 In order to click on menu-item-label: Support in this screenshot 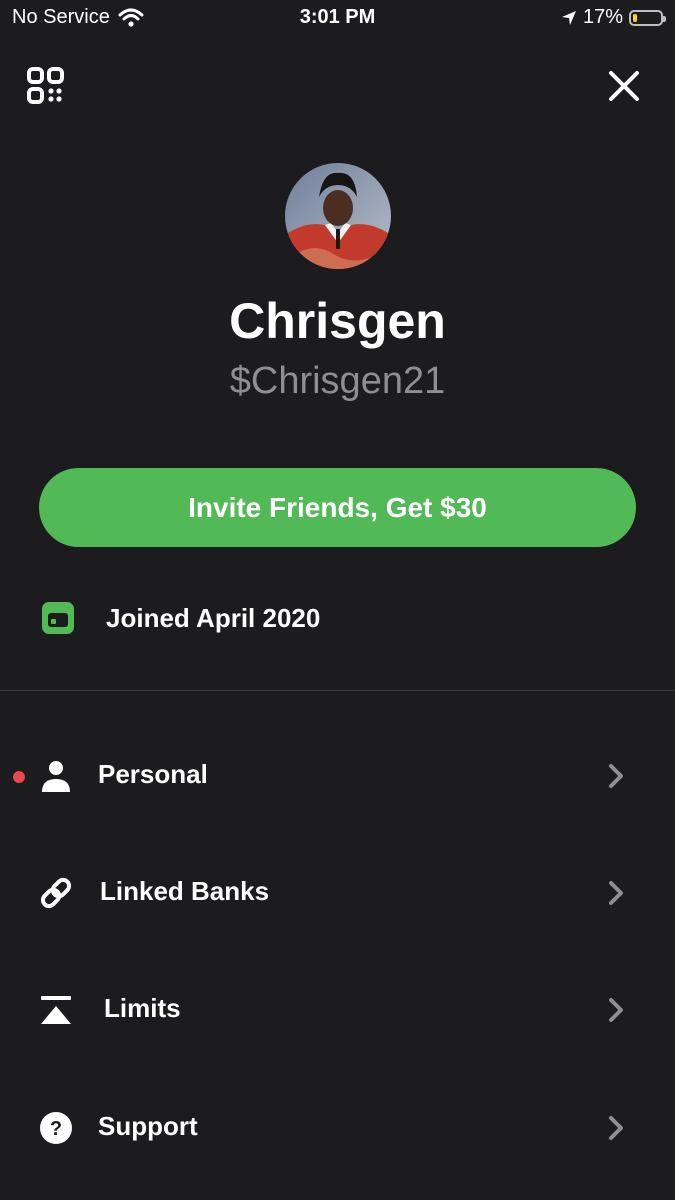, I will do `click(148, 1126)`.